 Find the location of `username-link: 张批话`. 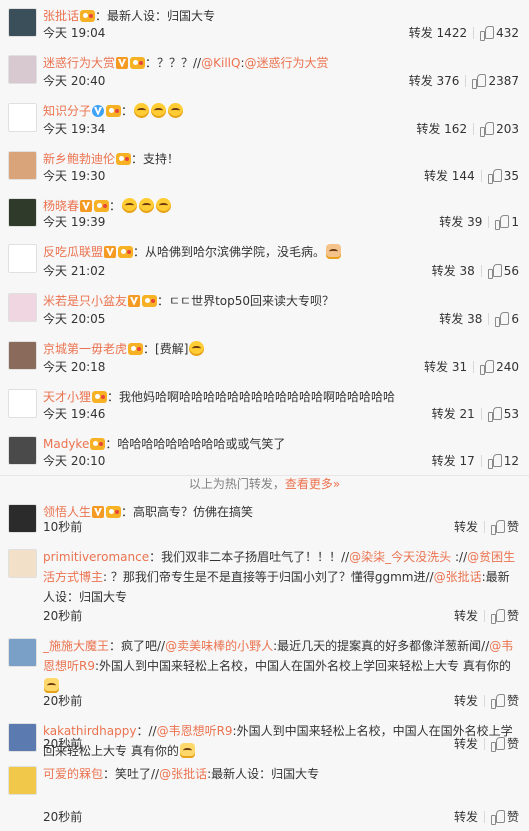

username-link: 张批话 is located at coordinates (61, 16).